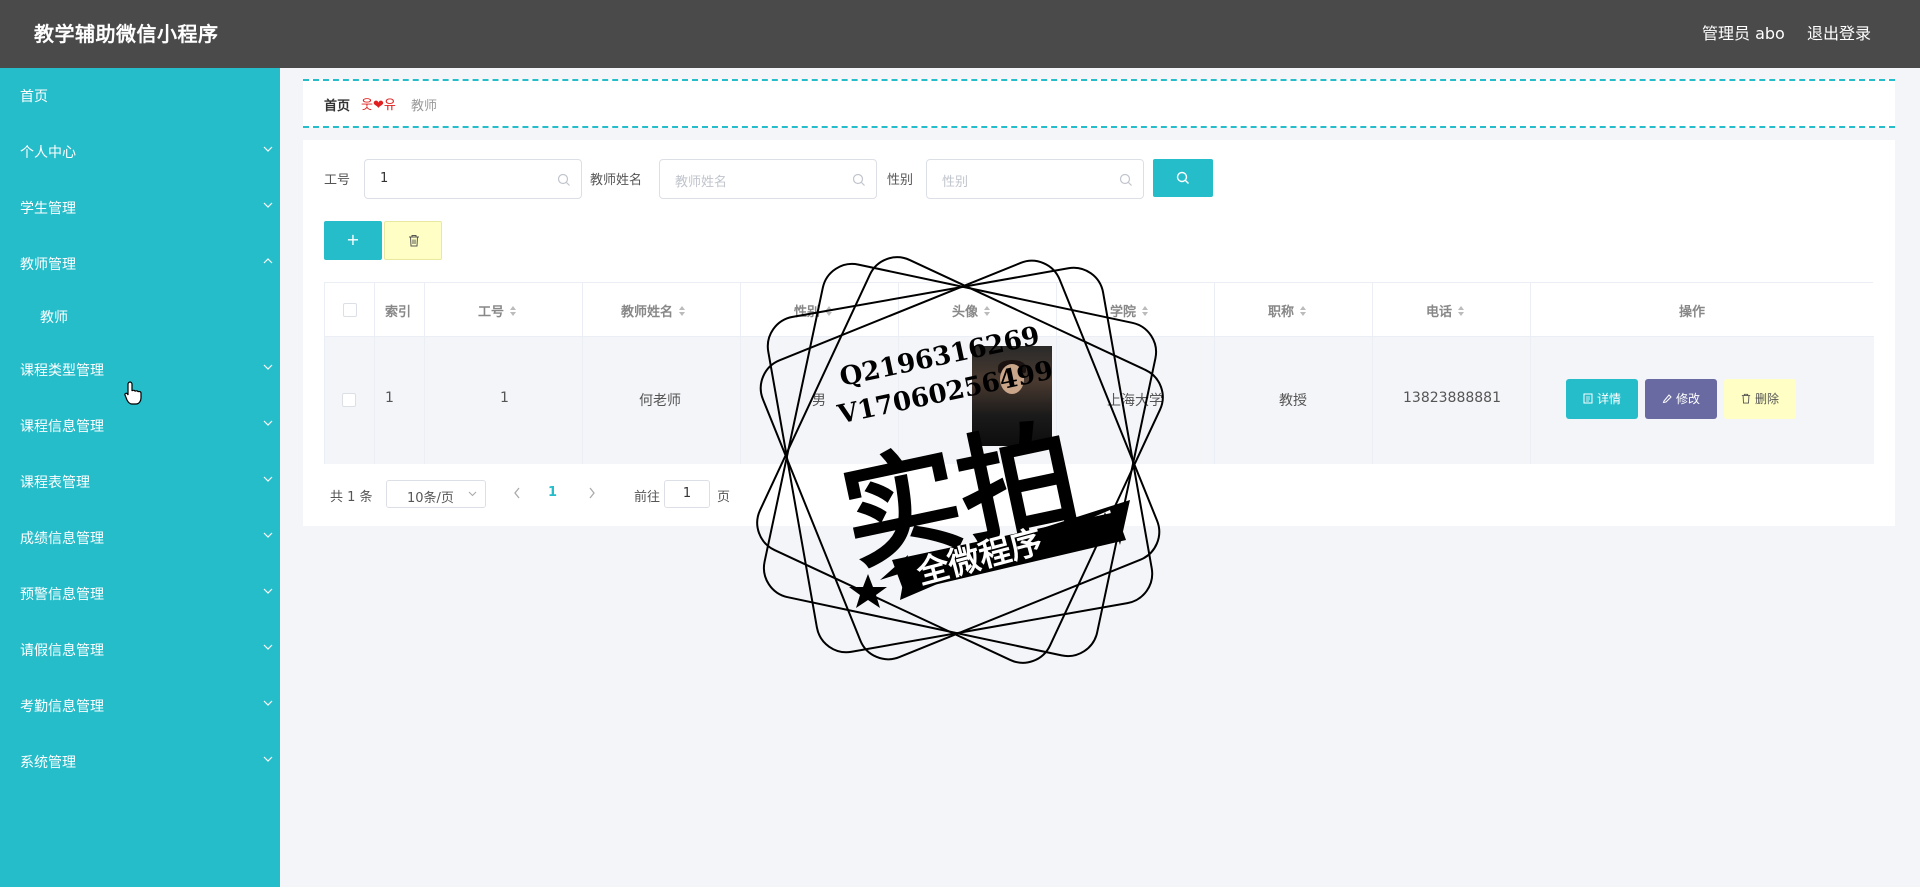 The width and height of the screenshot is (1920, 887). I want to click on teacher-name-label: 教师姓名, so click(616, 180).